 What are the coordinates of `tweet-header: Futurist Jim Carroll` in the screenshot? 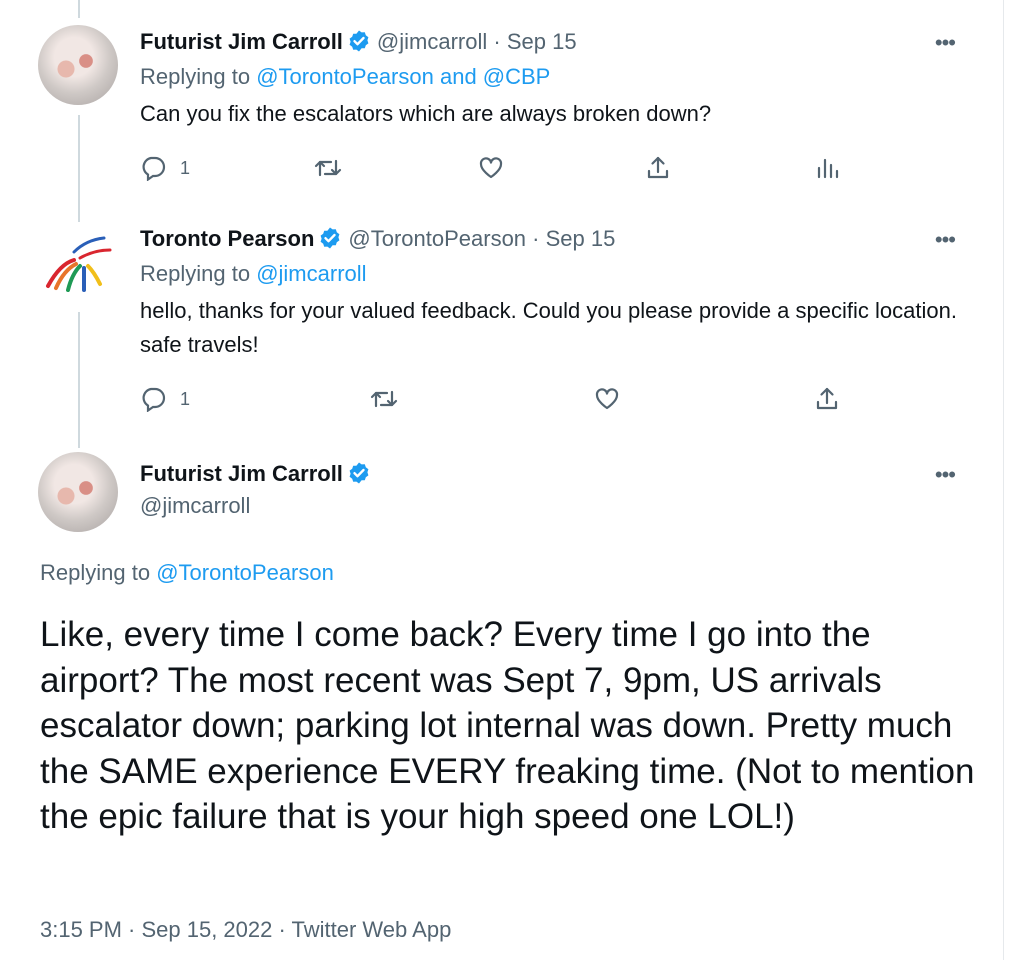 It's located at (258, 476).